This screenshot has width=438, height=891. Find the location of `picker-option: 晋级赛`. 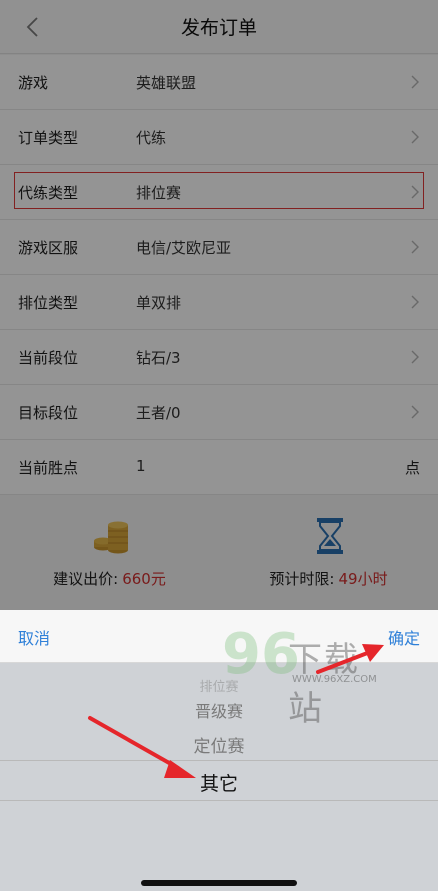

picker-option: 晋级赛 is located at coordinates (219, 710).